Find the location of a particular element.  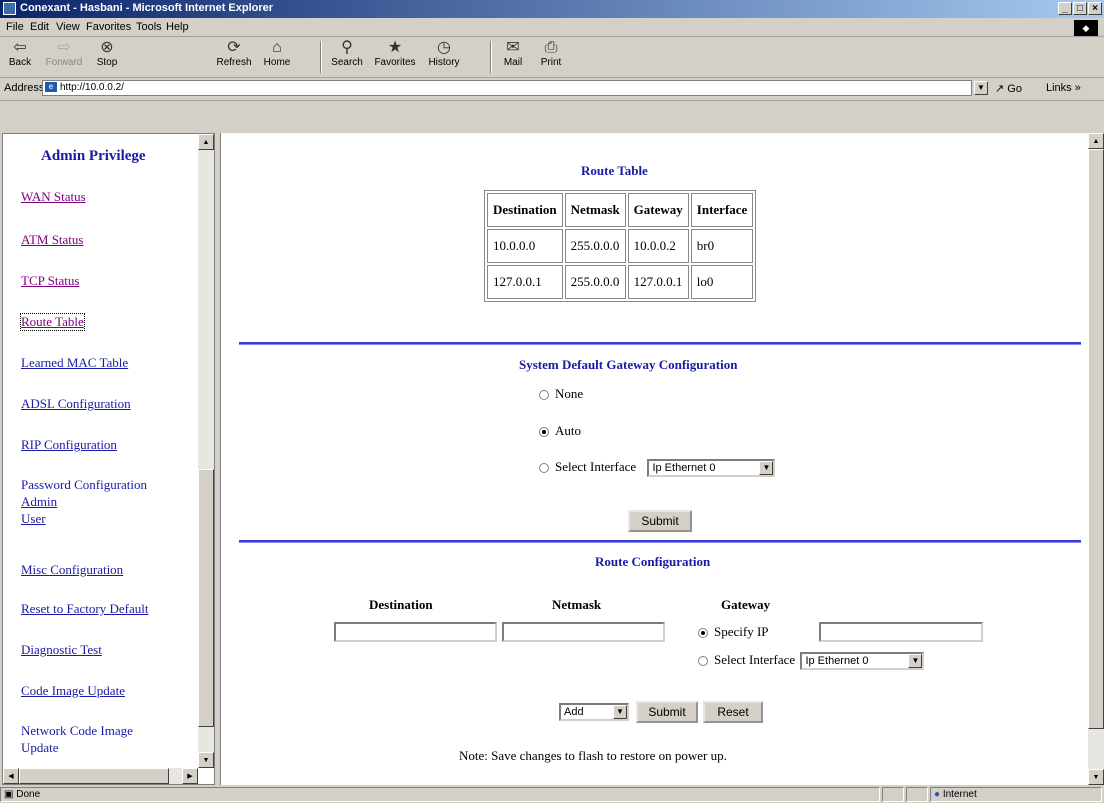

print-button: ⎙ Print is located at coordinates (551, 53).